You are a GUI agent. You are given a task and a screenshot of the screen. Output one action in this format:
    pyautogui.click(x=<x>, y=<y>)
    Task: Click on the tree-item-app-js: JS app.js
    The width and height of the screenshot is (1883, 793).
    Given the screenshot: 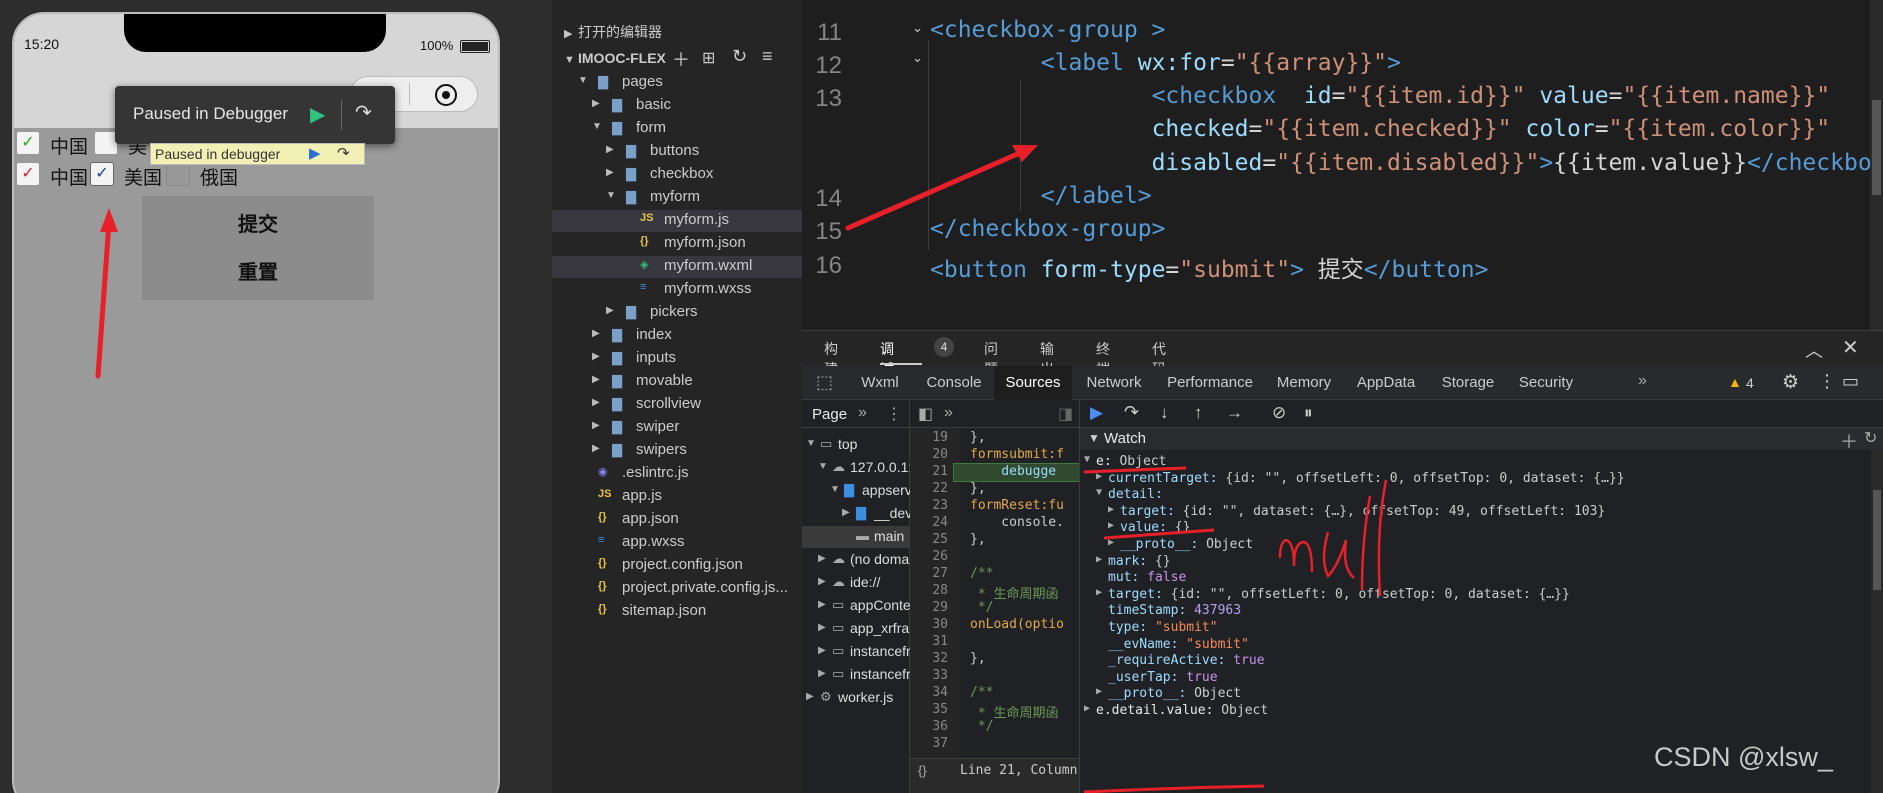 What is the action you would take?
    pyautogui.click(x=677, y=497)
    